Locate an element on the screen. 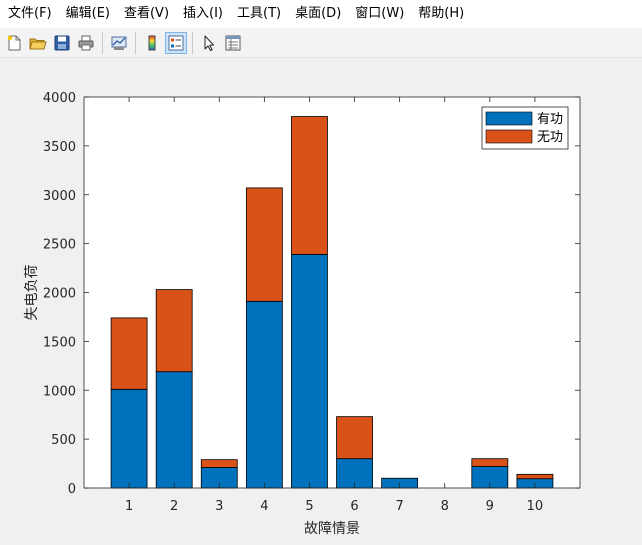 The width and height of the screenshot is (642, 545). x-tick-label: 5 is located at coordinates (309, 506).